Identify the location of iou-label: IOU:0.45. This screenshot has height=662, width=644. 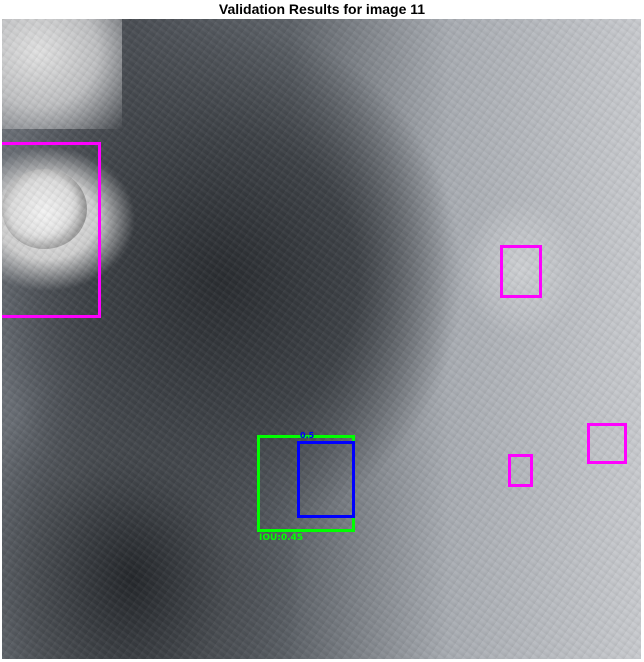
(281, 538).